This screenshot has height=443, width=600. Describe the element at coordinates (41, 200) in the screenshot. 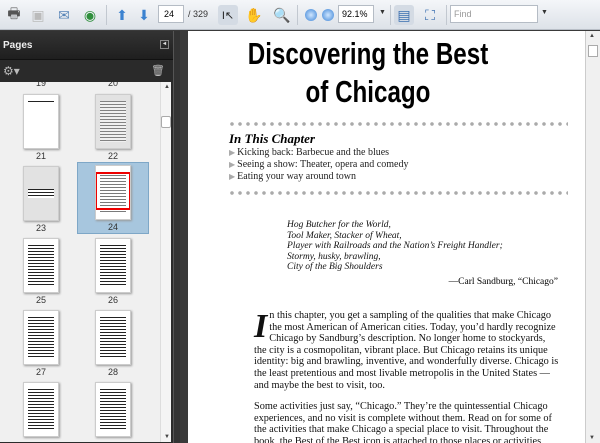

I see `page-thumbnail-23: 23` at that location.